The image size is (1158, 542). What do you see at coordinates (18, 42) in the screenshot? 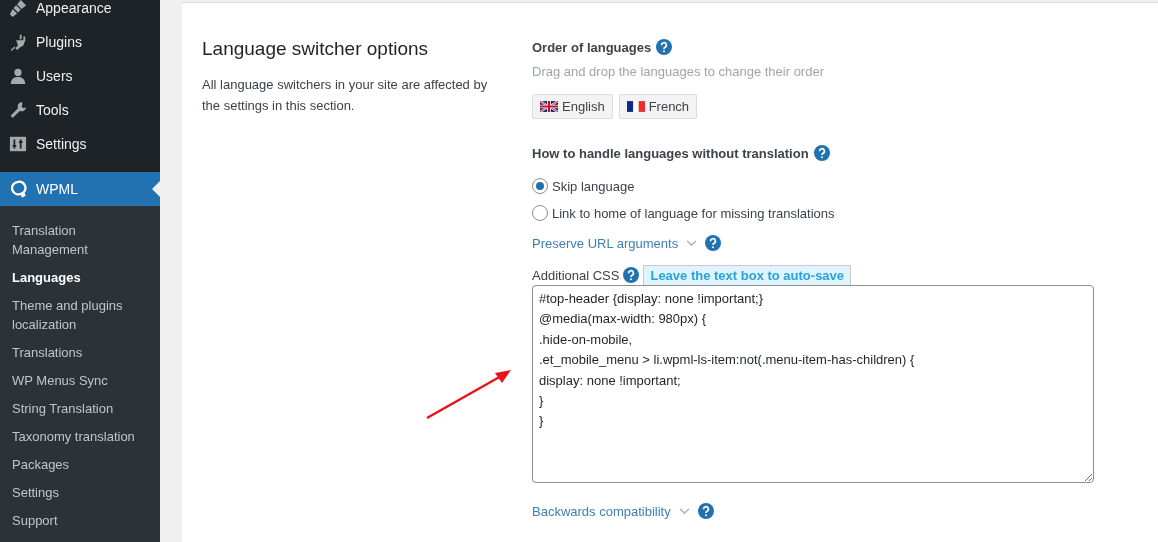
I see `plug-icon` at bounding box center [18, 42].